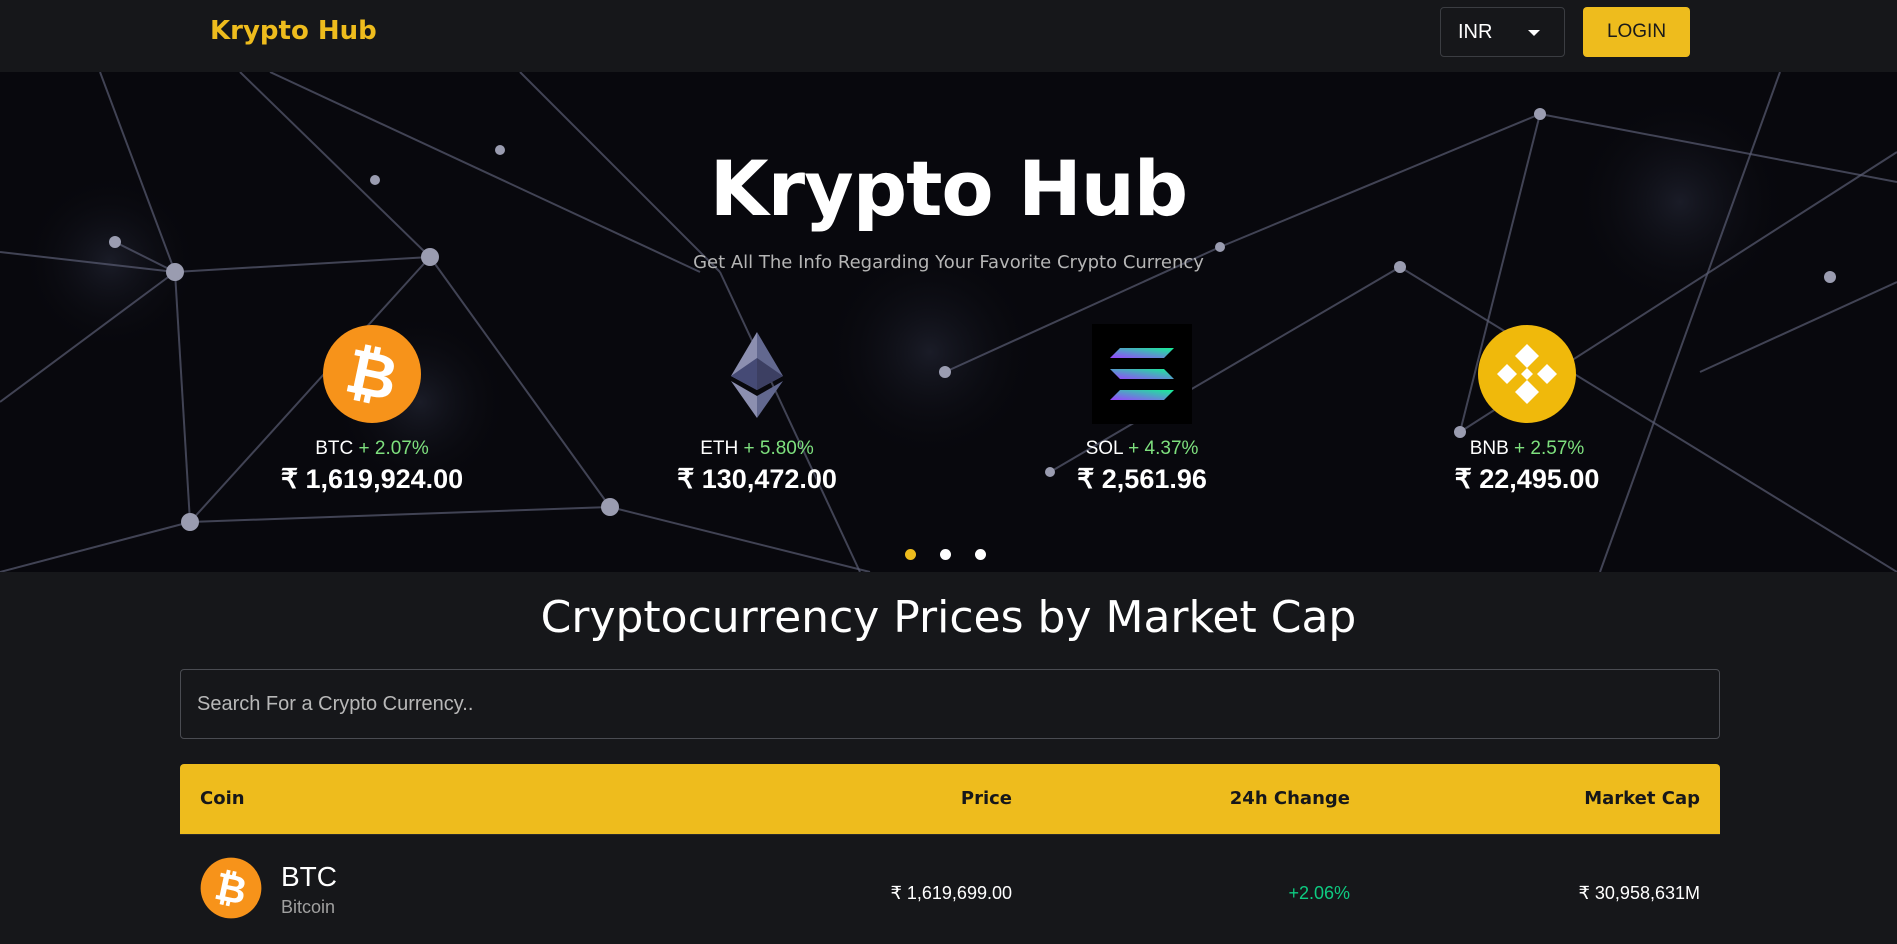  Describe the element at coordinates (757, 375) in the screenshot. I see `ethereum-icon` at that location.